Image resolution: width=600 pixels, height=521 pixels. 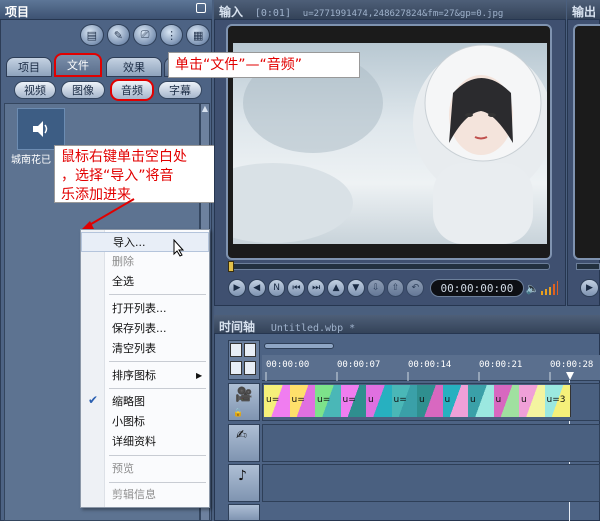 What do you see at coordinates (29, 67) in the screenshot?
I see `tab-project: 项目` at bounding box center [29, 67].